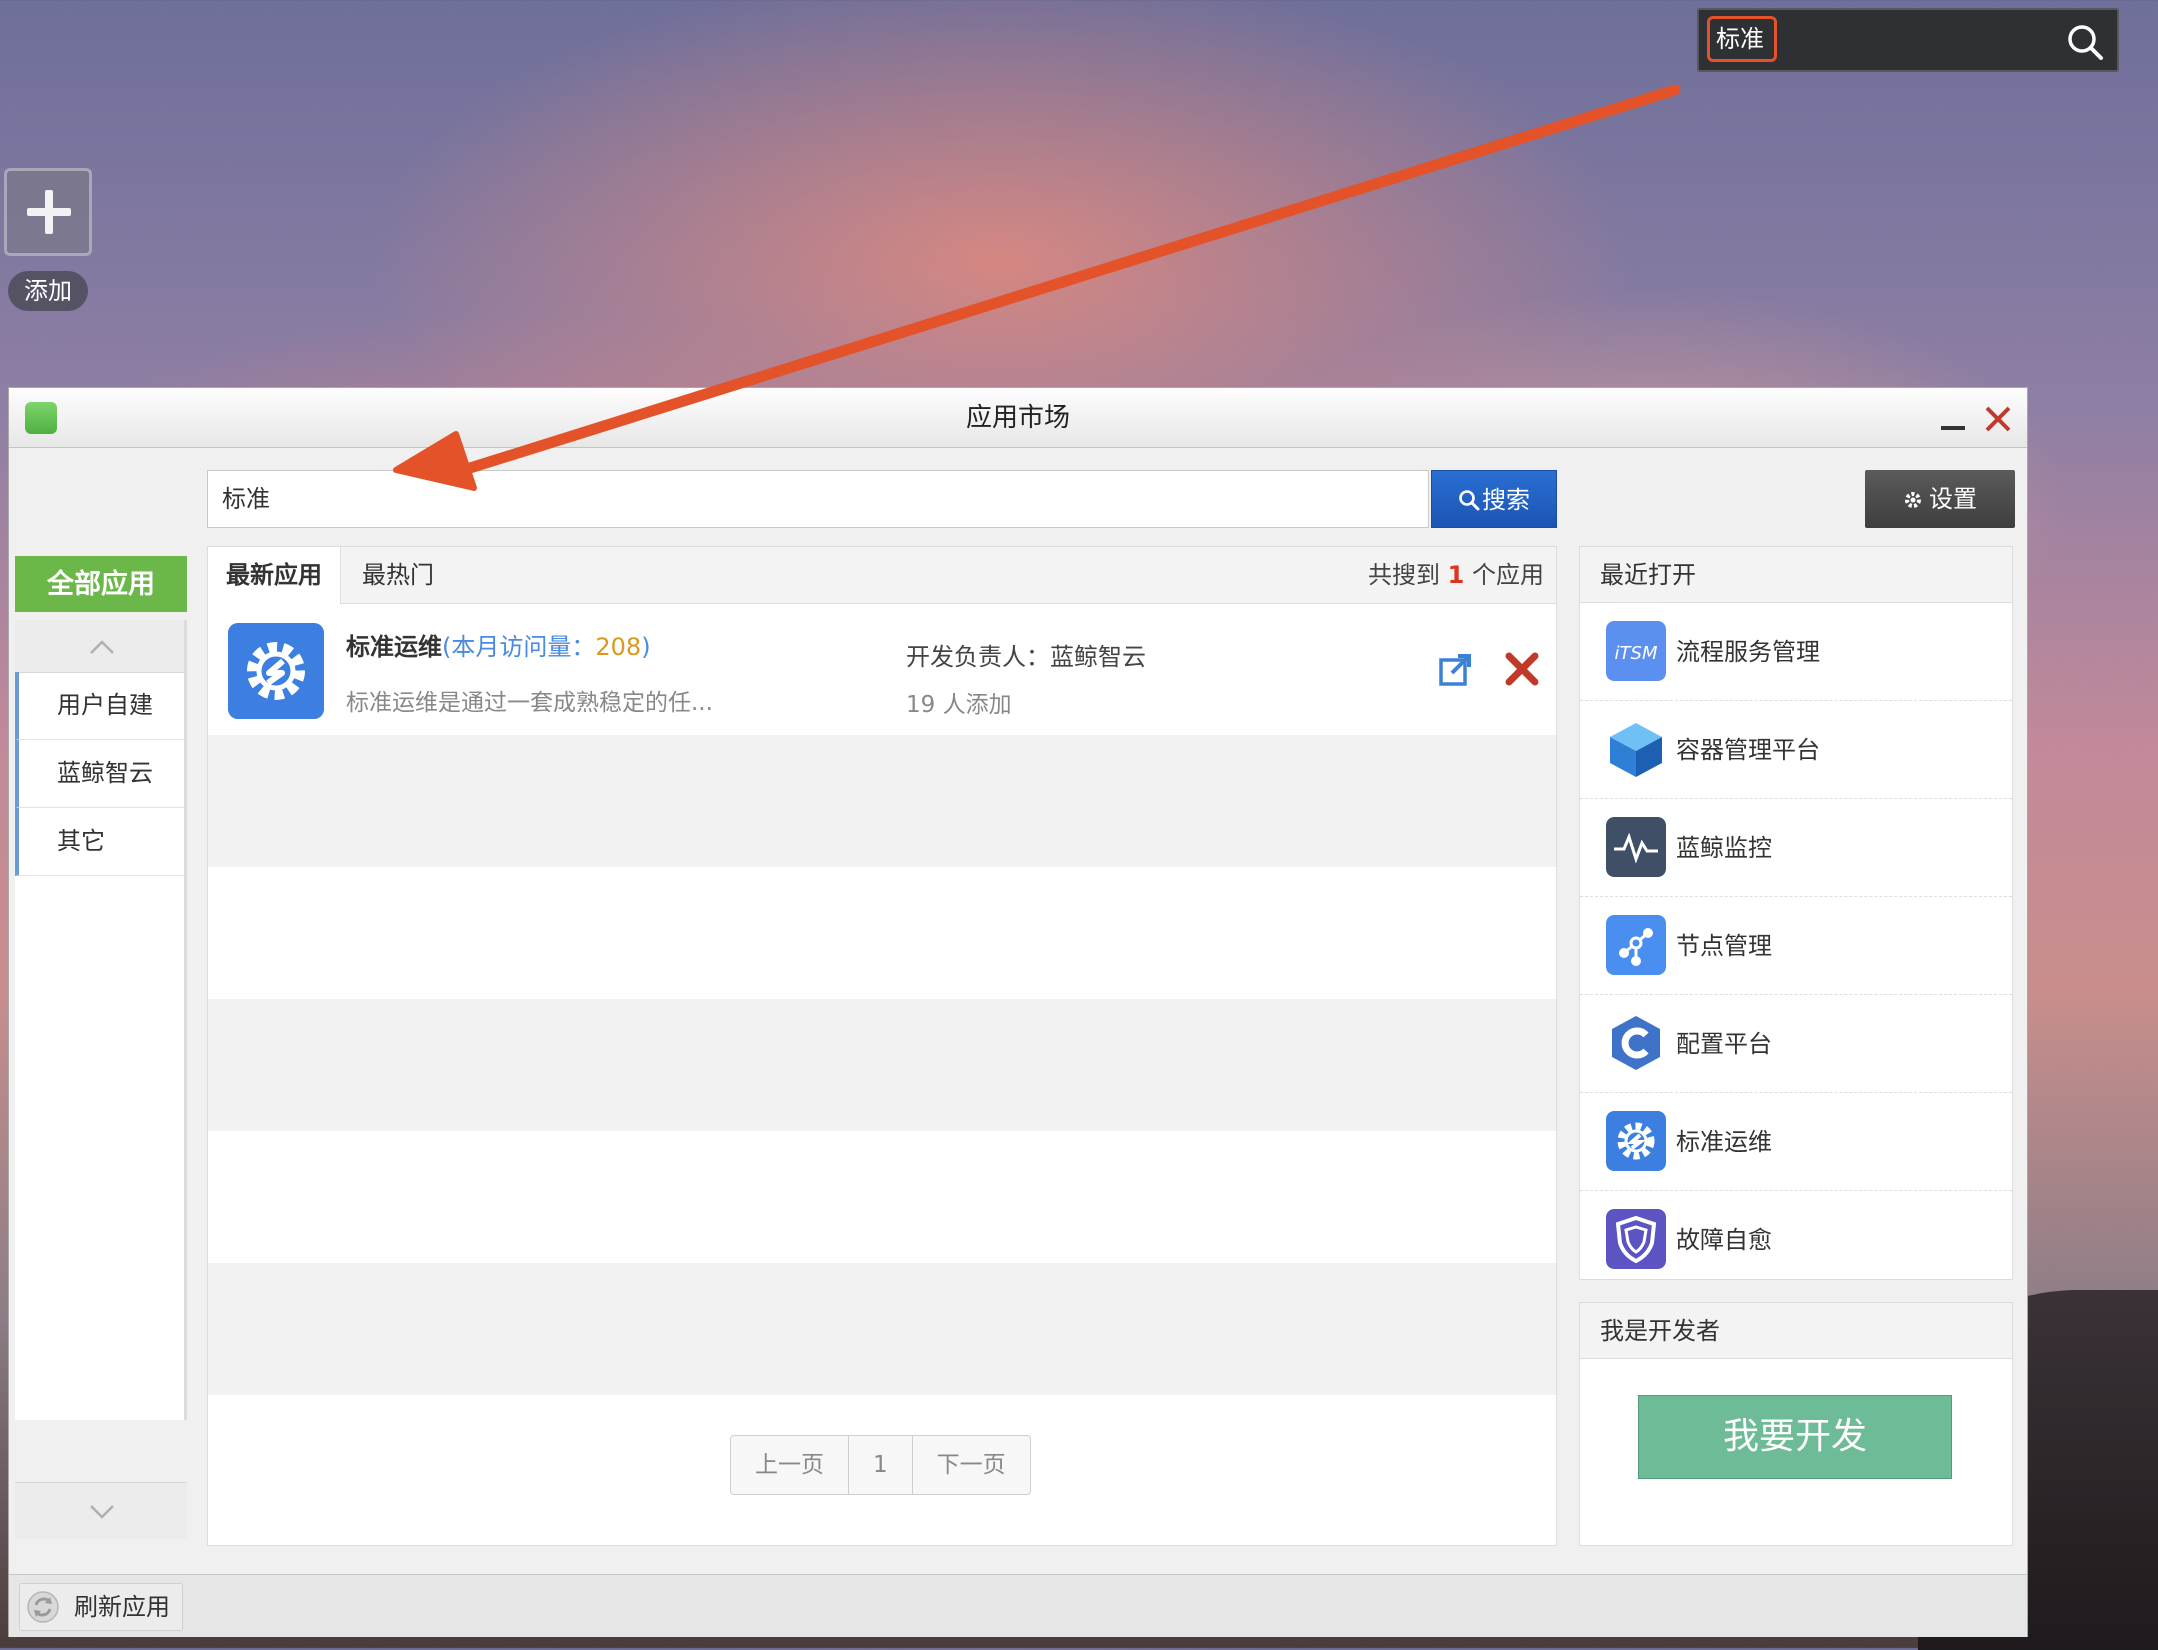 The height and width of the screenshot is (1650, 2158). Describe the element at coordinates (48, 212) in the screenshot. I see `add-app-tile` at that location.